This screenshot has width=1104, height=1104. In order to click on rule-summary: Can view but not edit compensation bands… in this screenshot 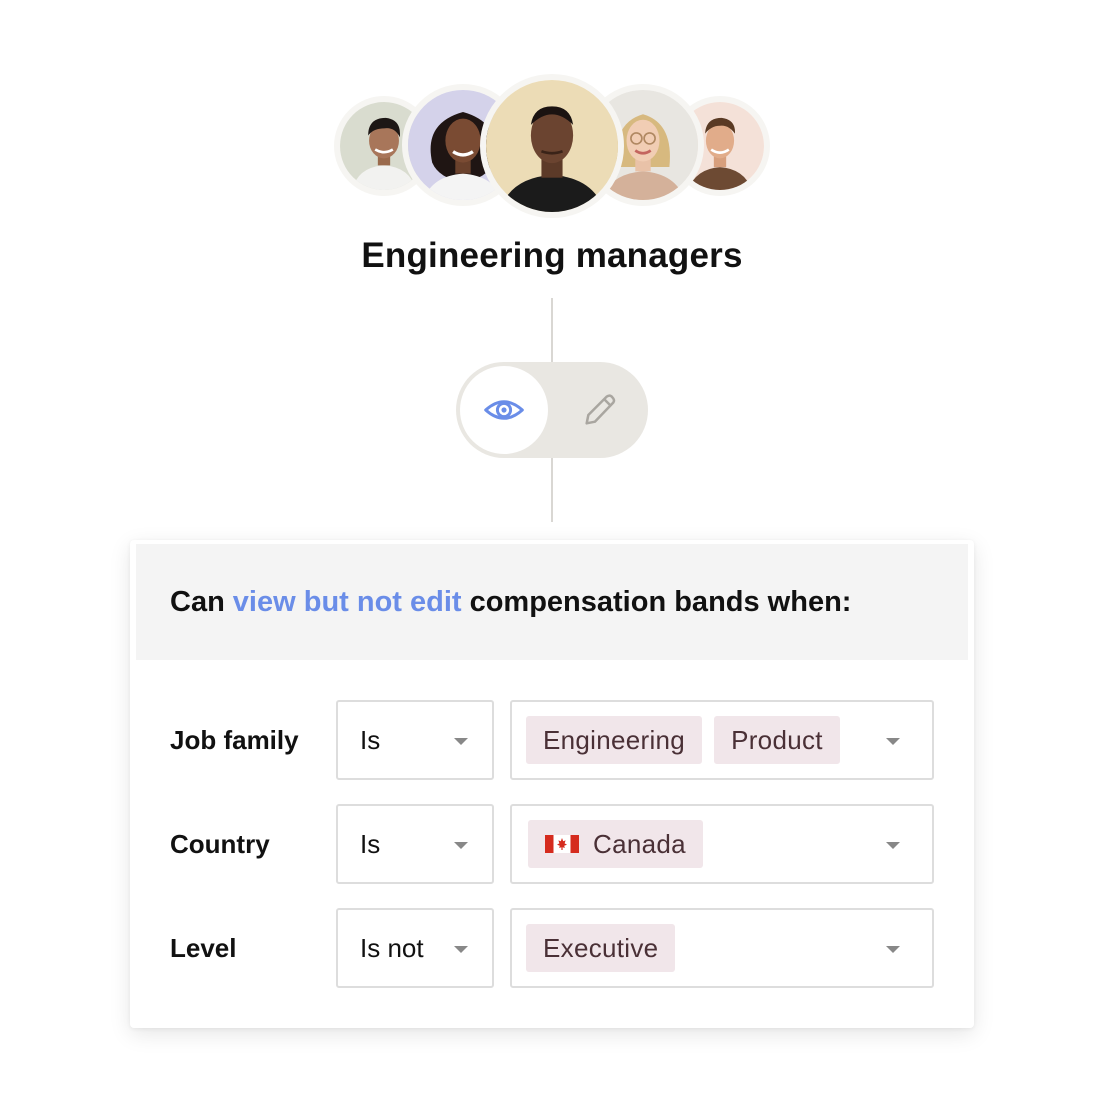, I will do `click(552, 602)`.